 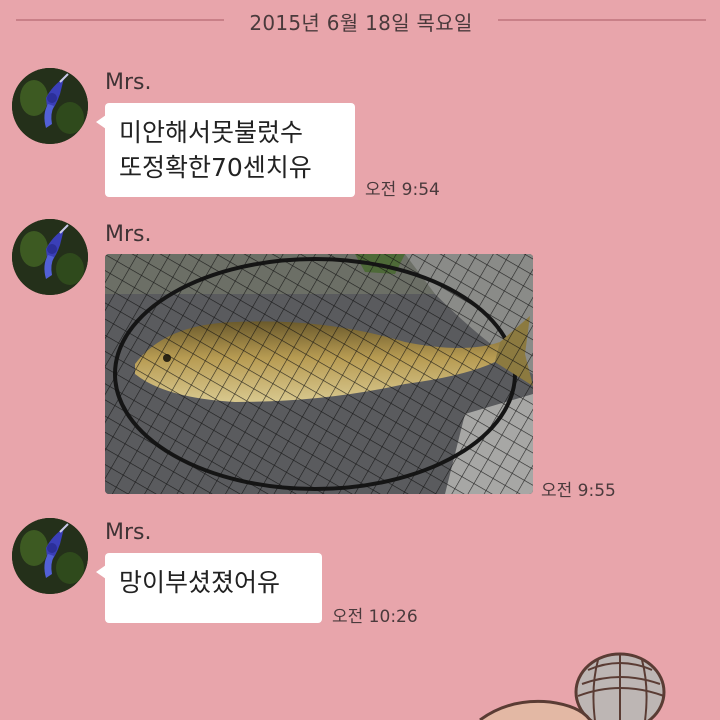 What do you see at coordinates (602, 20) in the screenshot?
I see `date-separator-line-right` at bounding box center [602, 20].